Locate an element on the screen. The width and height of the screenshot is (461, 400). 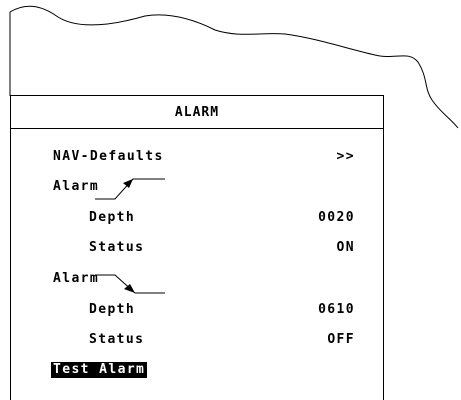
depth-value: 0610 is located at coordinates (336, 309).